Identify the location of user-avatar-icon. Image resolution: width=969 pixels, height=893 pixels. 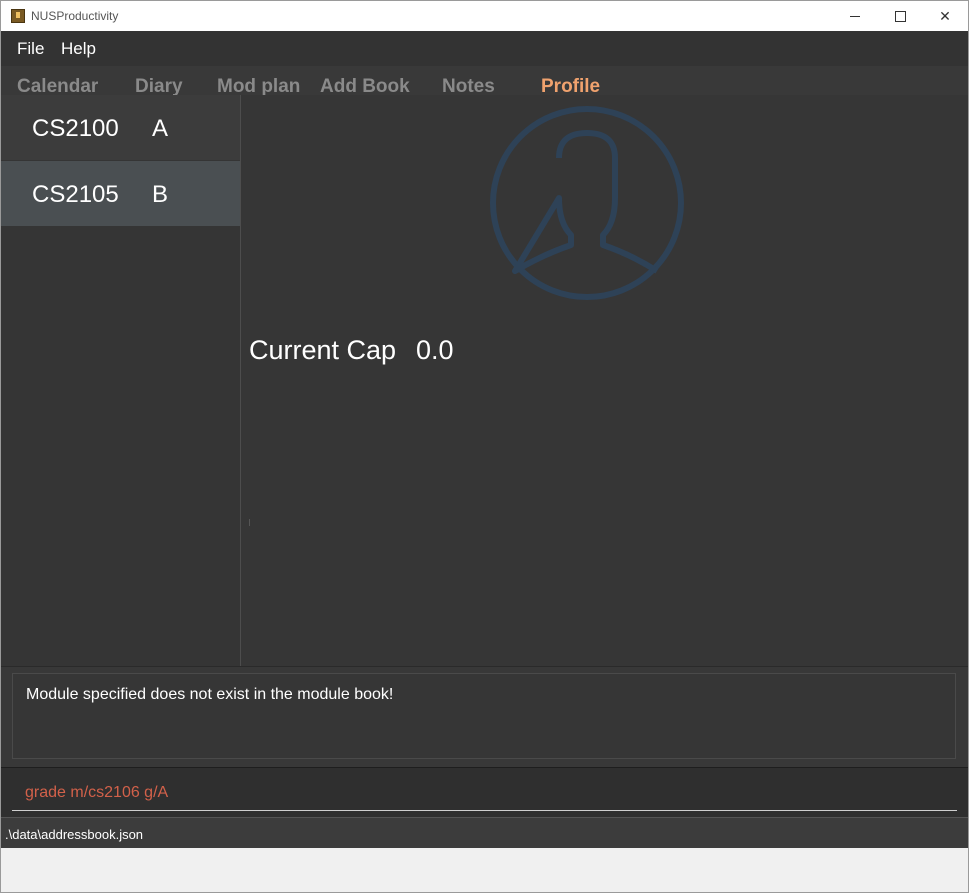
(587, 203).